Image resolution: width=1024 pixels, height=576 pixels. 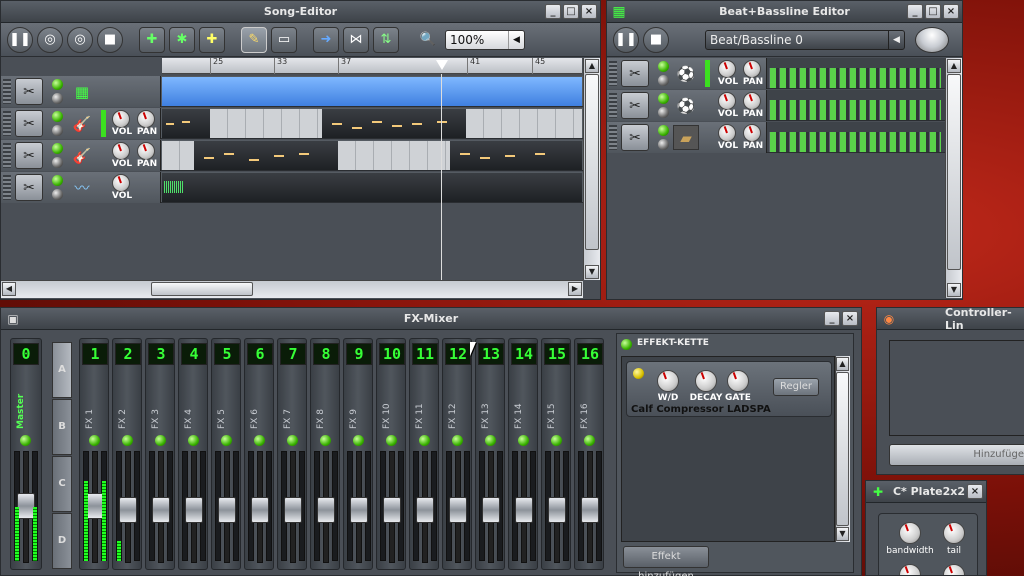 What do you see at coordinates (260, 404) in the screenshot?
I see `channel-name: FX 6` at bounding box center [260, 404].